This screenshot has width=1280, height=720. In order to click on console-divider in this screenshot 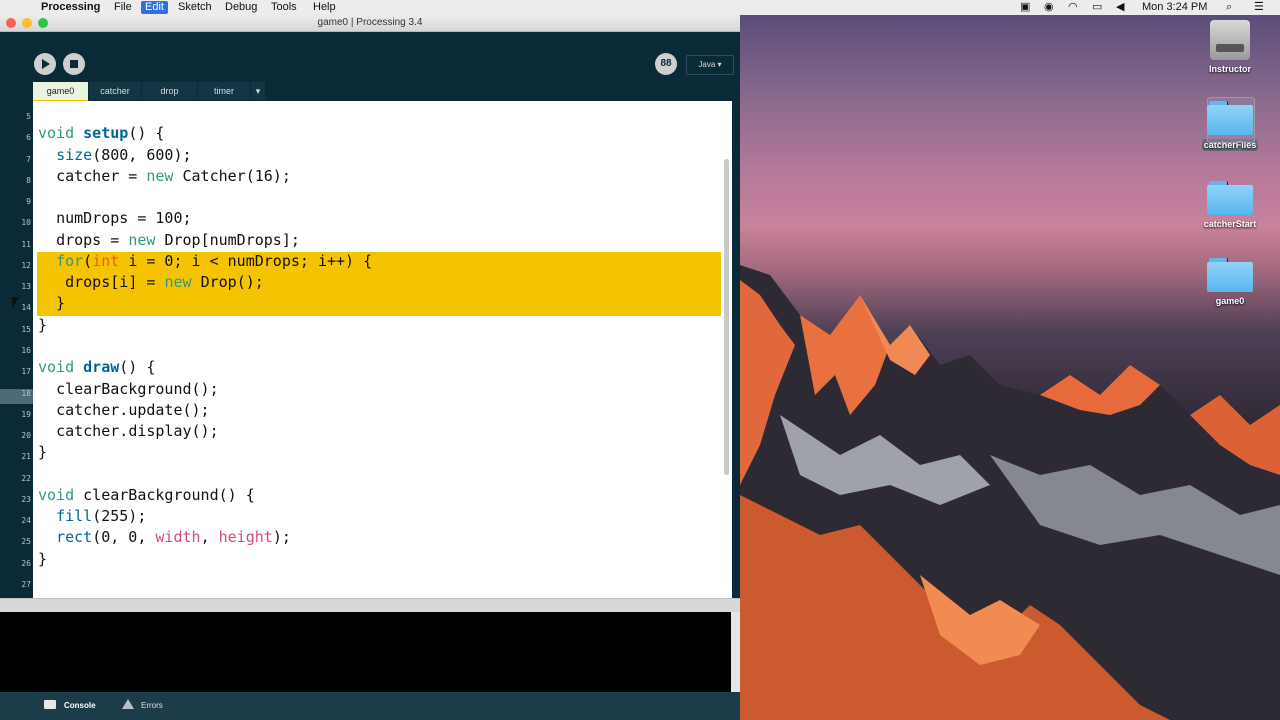, I will do `click(370, 605)`.